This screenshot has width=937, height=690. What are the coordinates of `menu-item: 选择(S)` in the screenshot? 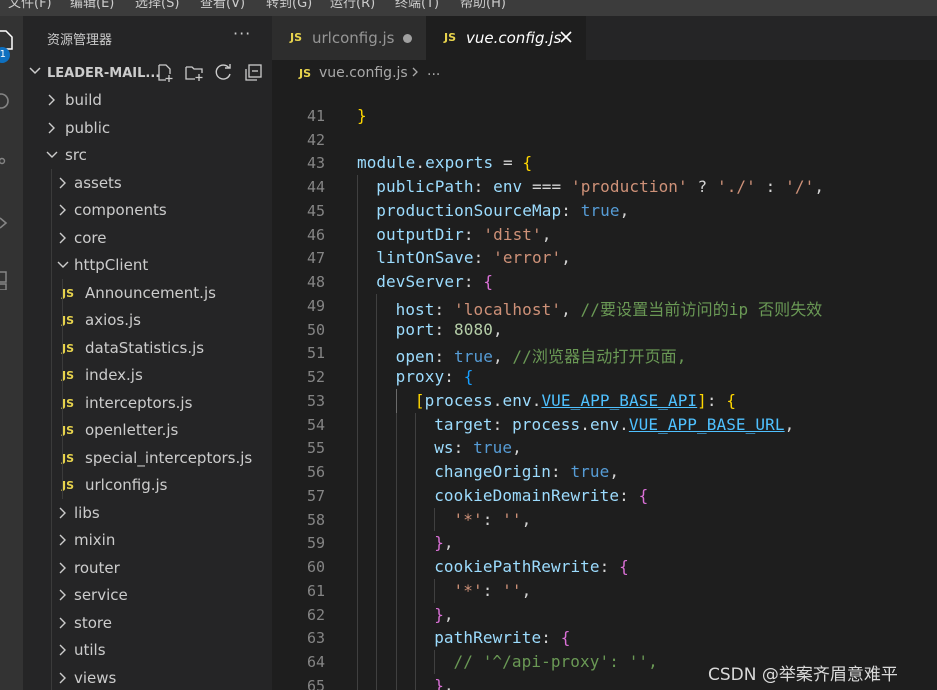 It's located at (157, 5).